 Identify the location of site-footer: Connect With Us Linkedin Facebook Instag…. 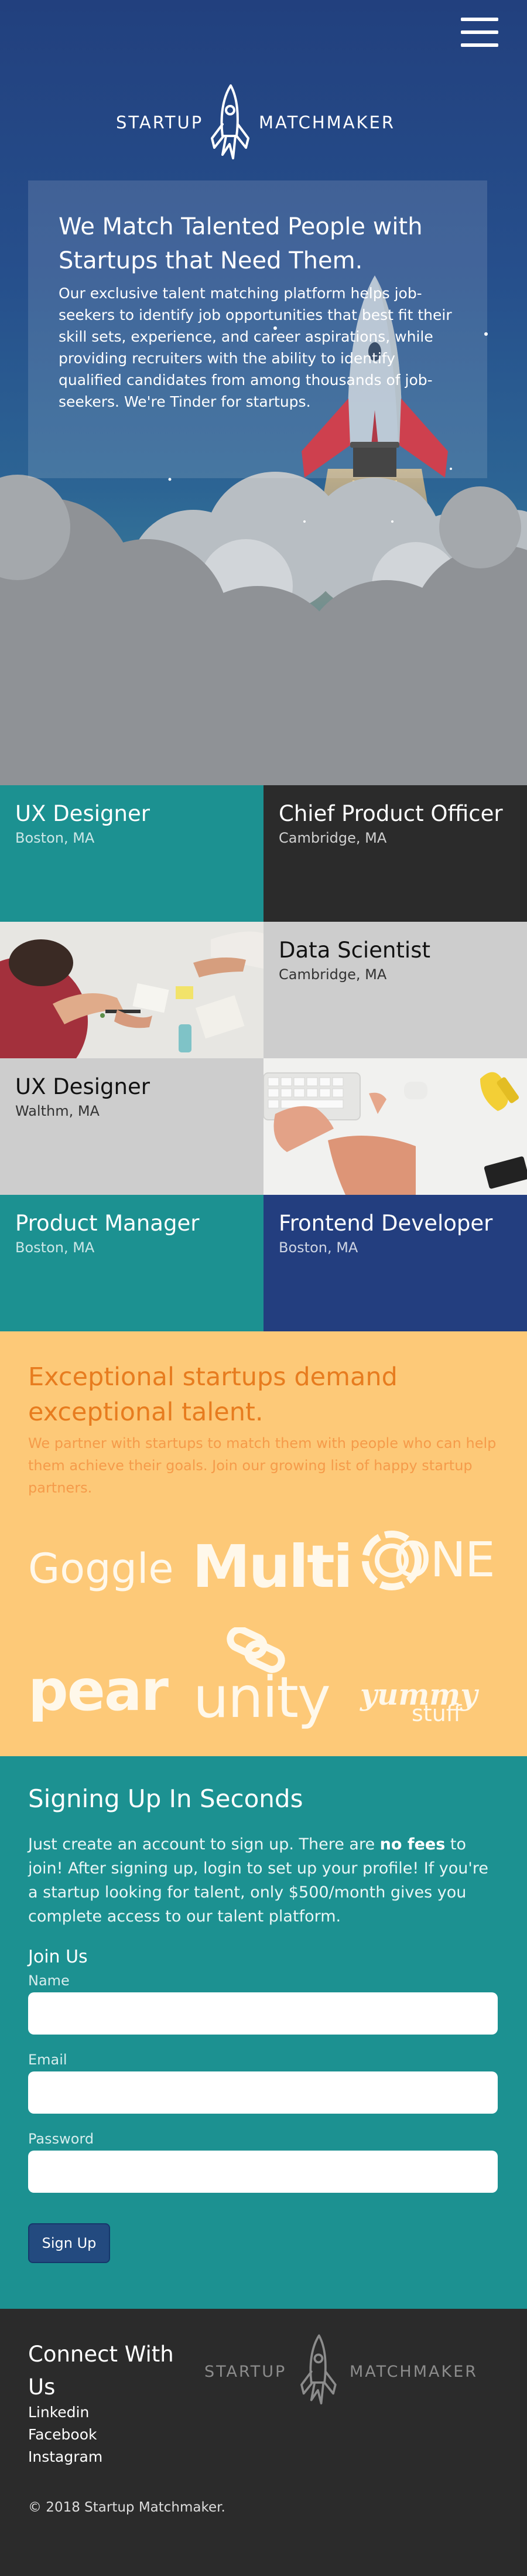
(263, 2442).